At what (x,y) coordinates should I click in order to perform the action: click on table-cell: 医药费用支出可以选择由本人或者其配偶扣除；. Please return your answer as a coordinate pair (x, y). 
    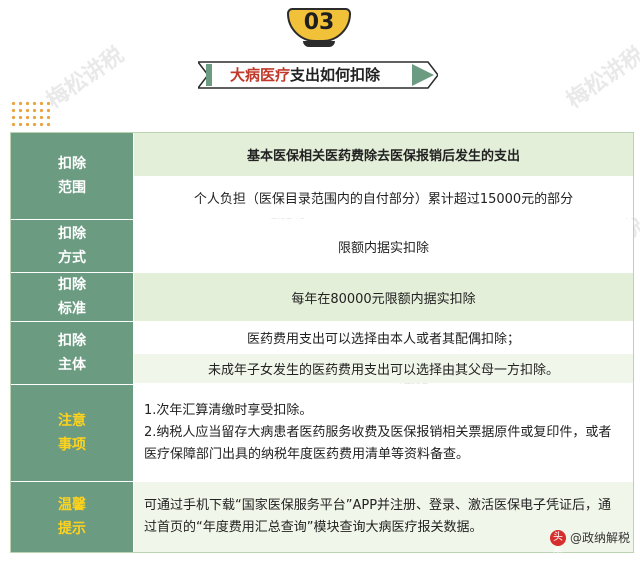
    Looking at the image, I should click on (383, 337).